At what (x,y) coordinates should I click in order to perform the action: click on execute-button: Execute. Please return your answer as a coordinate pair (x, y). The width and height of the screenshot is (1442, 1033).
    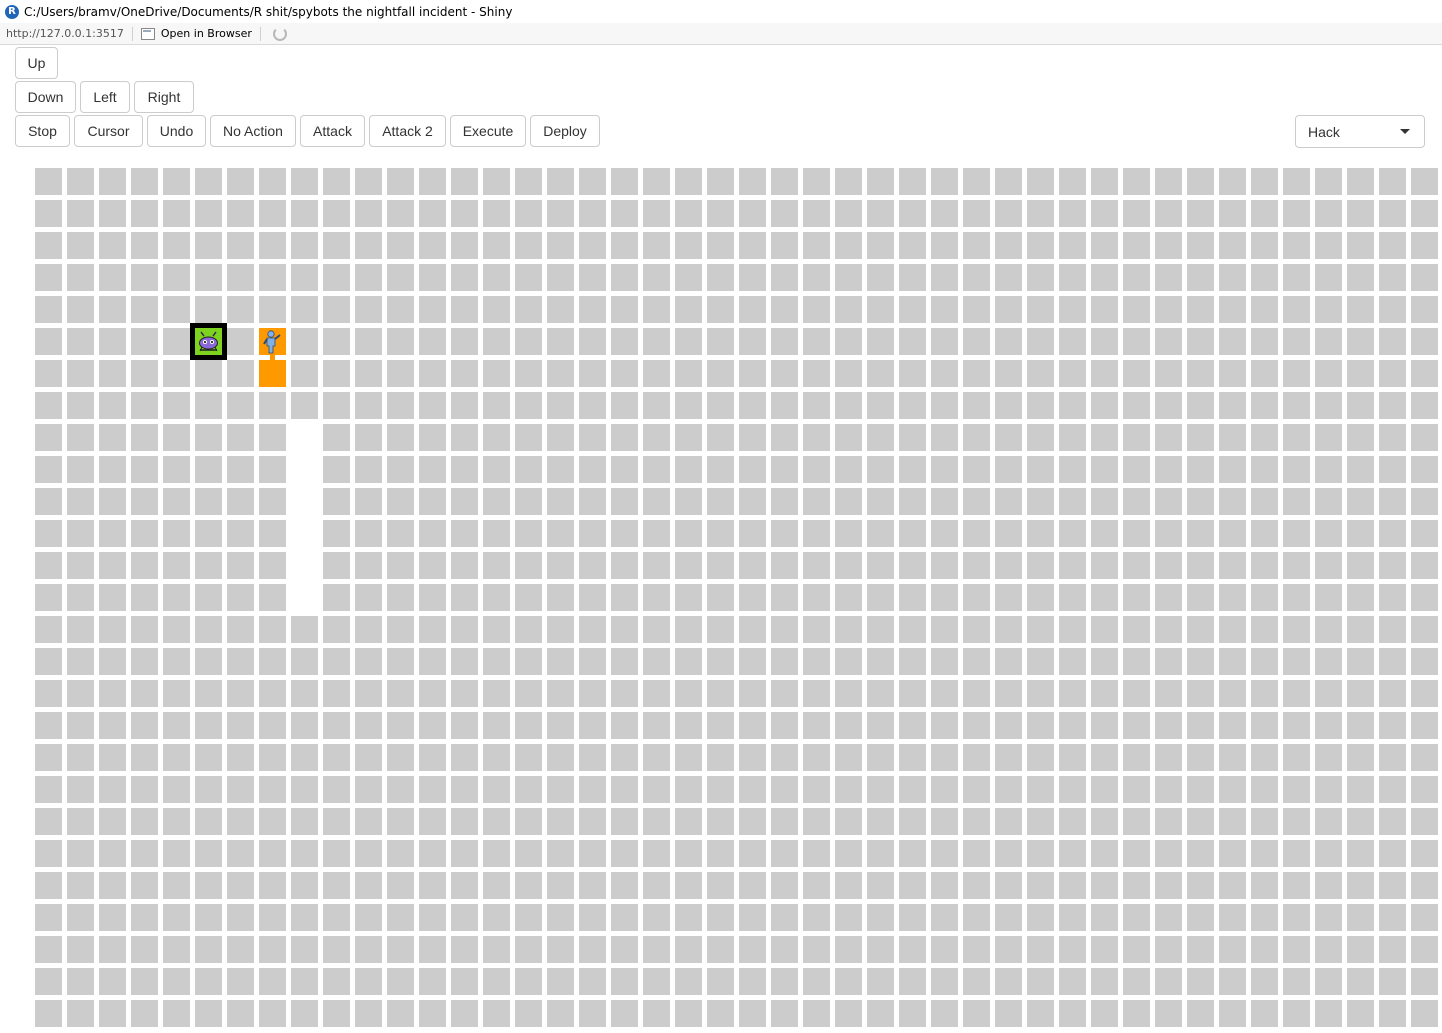
    Looking at the image, I should click on (488, 131).